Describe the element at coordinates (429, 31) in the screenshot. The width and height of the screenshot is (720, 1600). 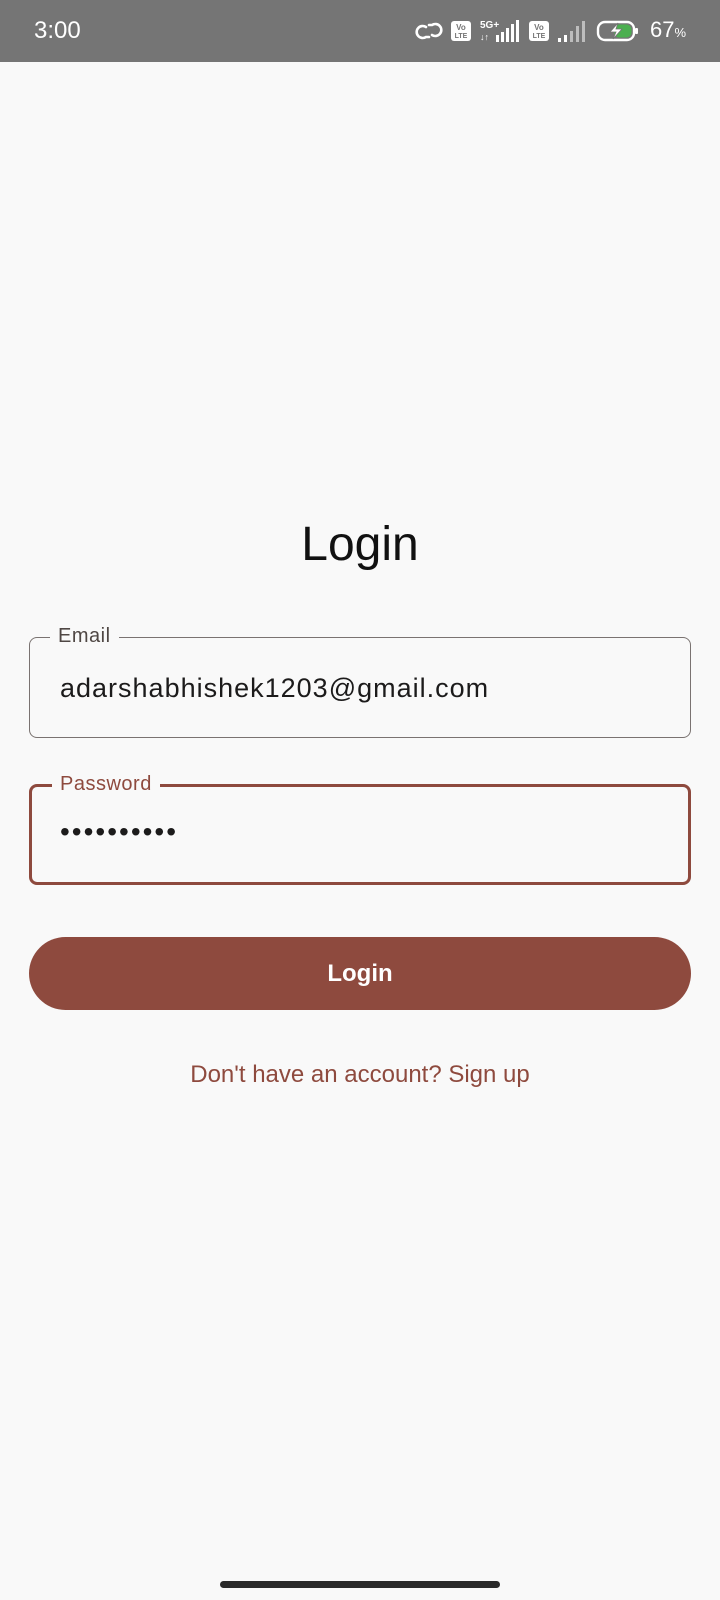
I see `hotspot-link-icon` at that location.